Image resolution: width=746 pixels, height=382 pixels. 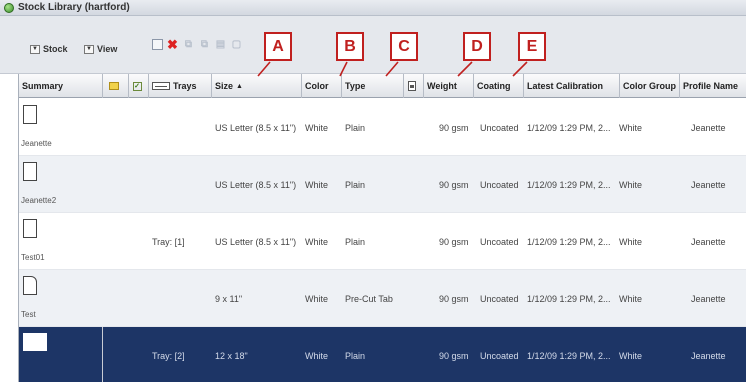 I want to click on column-header-size-label: Size, so click(x=224, y=86).